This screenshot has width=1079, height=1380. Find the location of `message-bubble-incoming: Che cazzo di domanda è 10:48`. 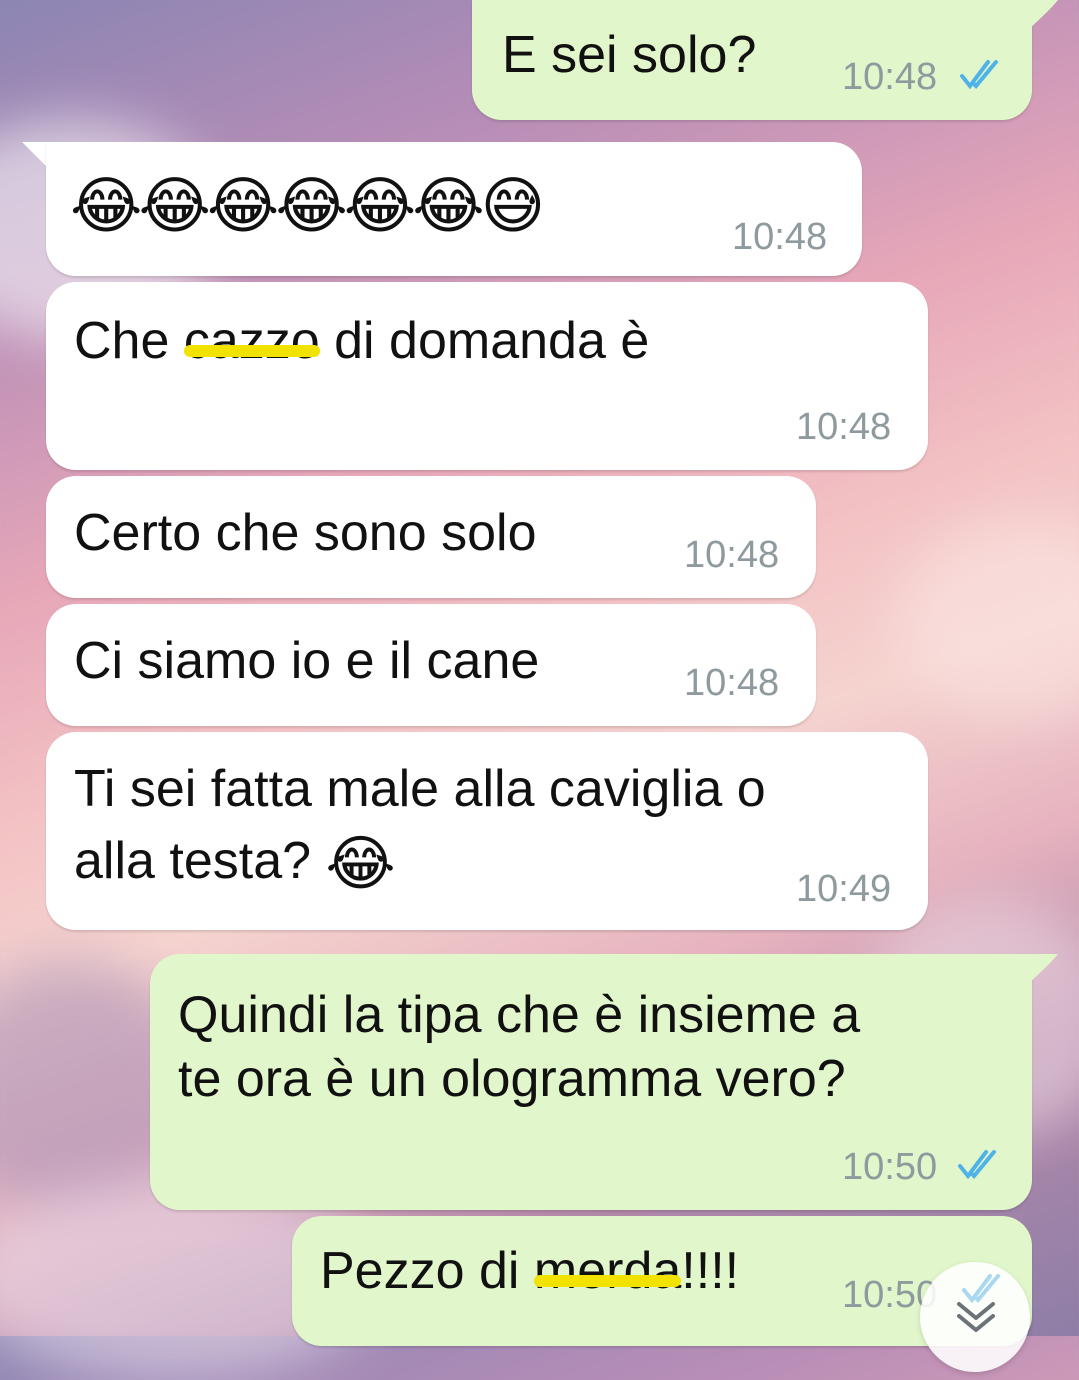

message-bubble-incoming: Che cazzo di domanda è 10:48 is located at coordinates (487, 376).